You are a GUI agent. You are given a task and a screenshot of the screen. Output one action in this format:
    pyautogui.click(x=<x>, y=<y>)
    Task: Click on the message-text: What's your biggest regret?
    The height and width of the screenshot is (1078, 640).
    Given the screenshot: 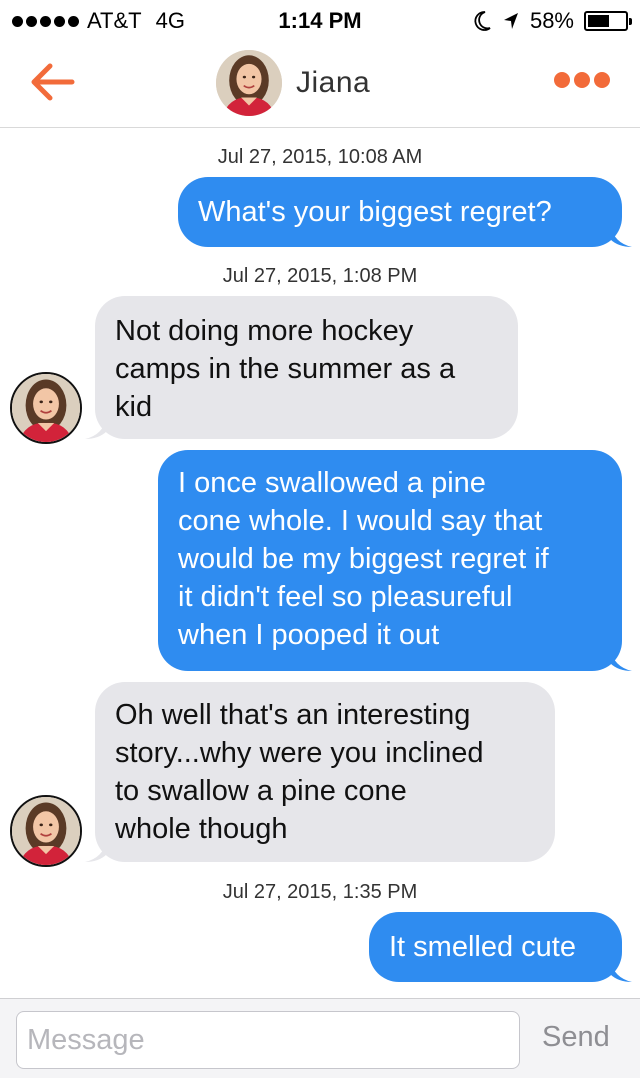 What is the action you would take?
    pyautogui.click(x=375, y=212)
    